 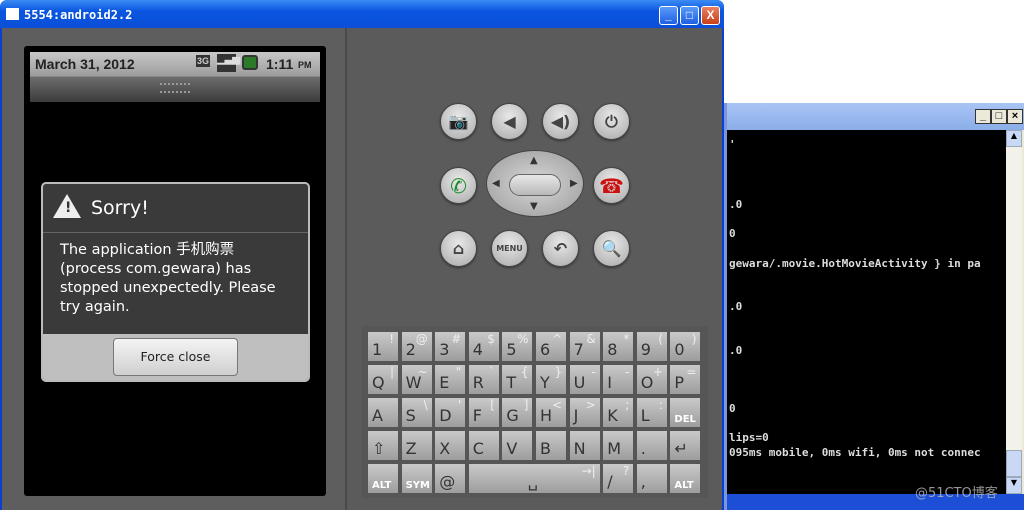 What do you see at coordinates (1014, 485) in the screenshot?
I see `scroll-down-button: ▼` at bounding box center [1014, 485].